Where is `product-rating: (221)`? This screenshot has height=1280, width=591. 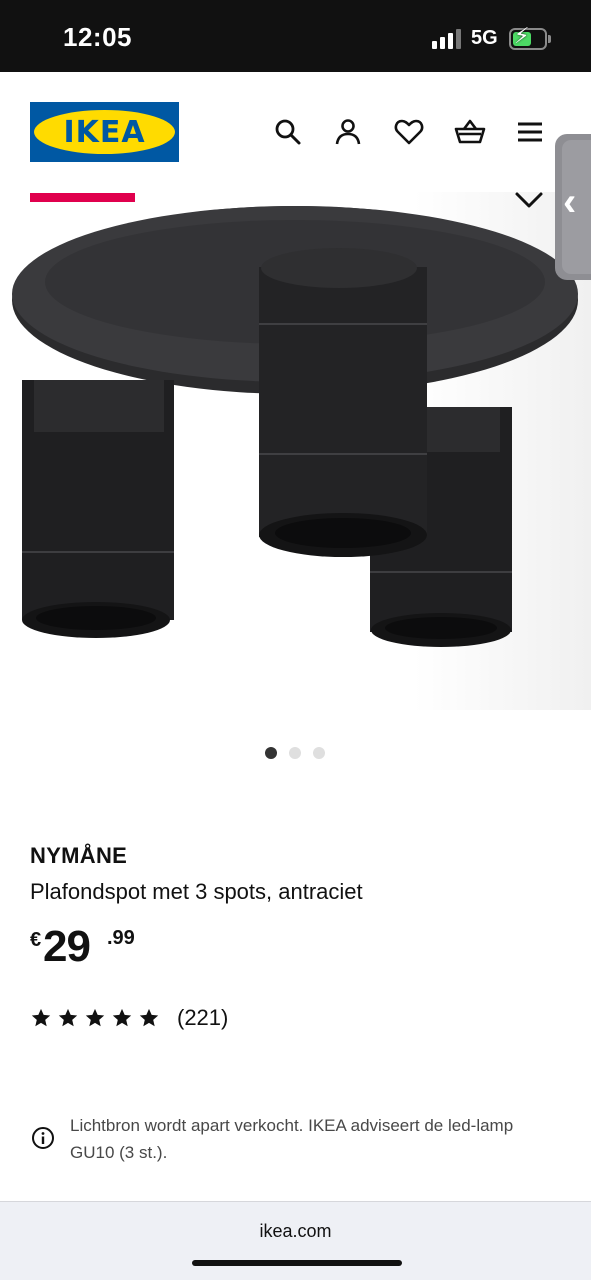
product-rating: (221) is located at coordinates (129, 1018).